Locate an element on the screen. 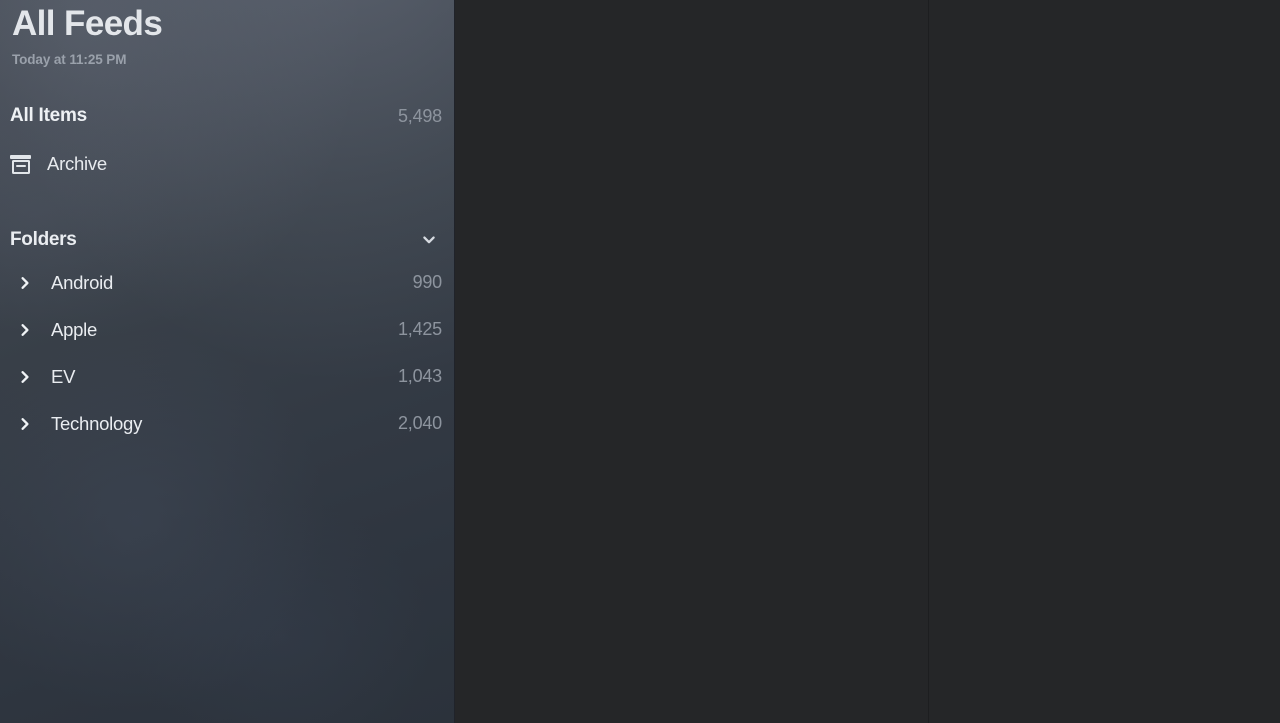 The image size is (1280, 723). folder-label: Android is located at coordinates (82, 282).